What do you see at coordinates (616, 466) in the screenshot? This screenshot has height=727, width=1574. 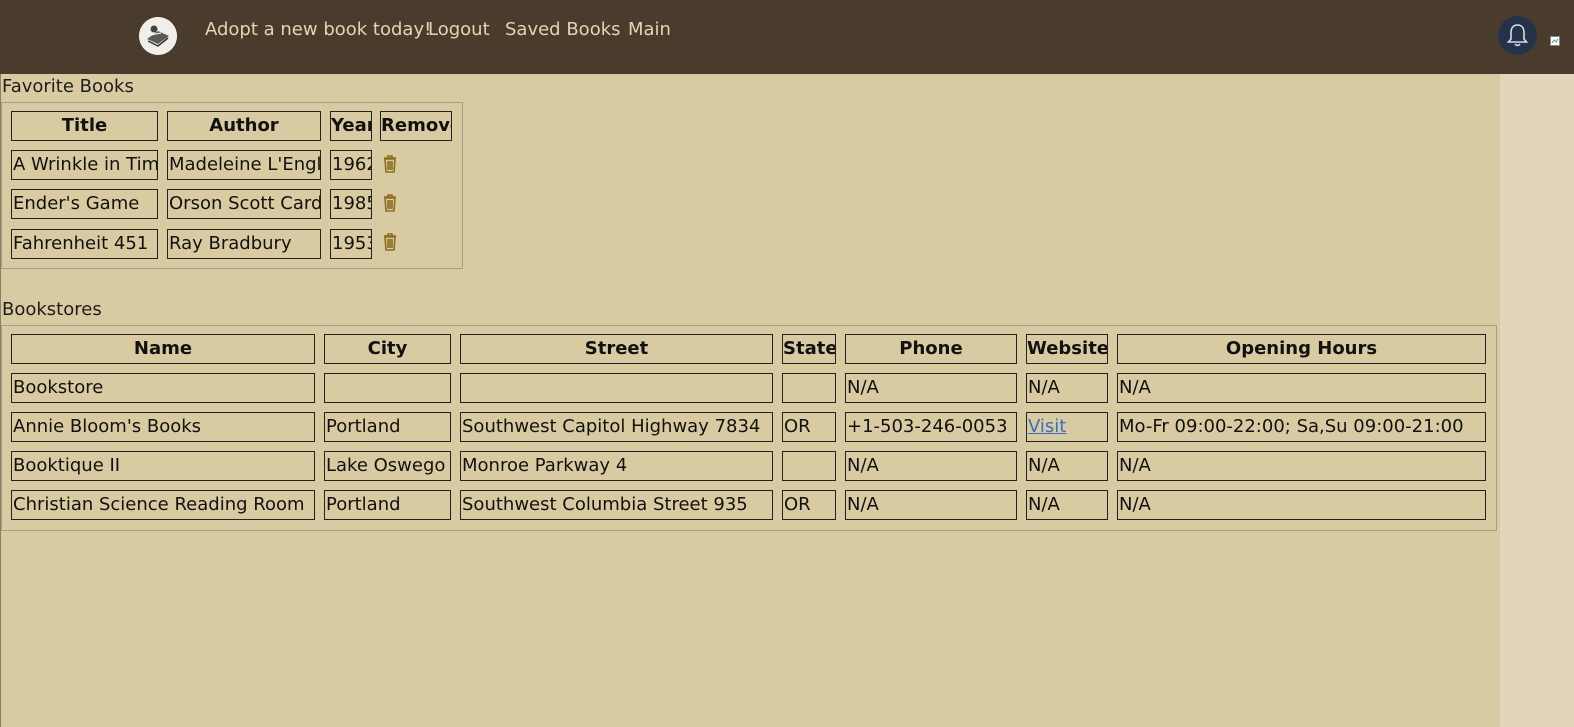 I see `store-street: Monroe Parkway 4` at bounding box center [616, 466].